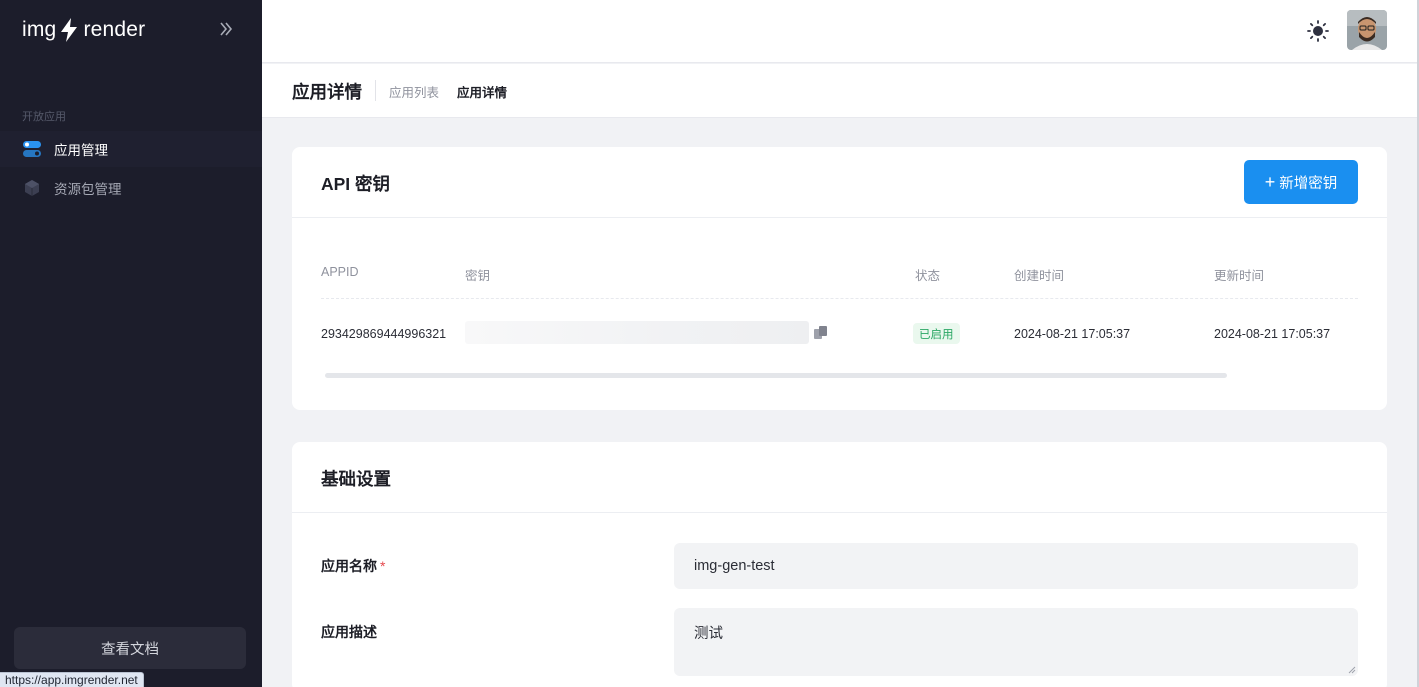  Describe the element at coordinates (1239, 276) in the screenshot. I see `column-header-updated: 更新时间` at that location.